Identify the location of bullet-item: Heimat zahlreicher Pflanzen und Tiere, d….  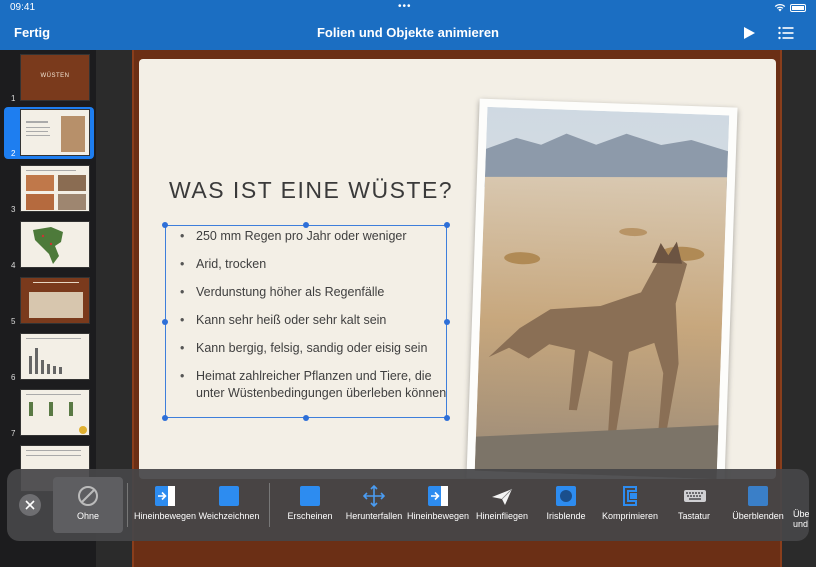
(315, 385).